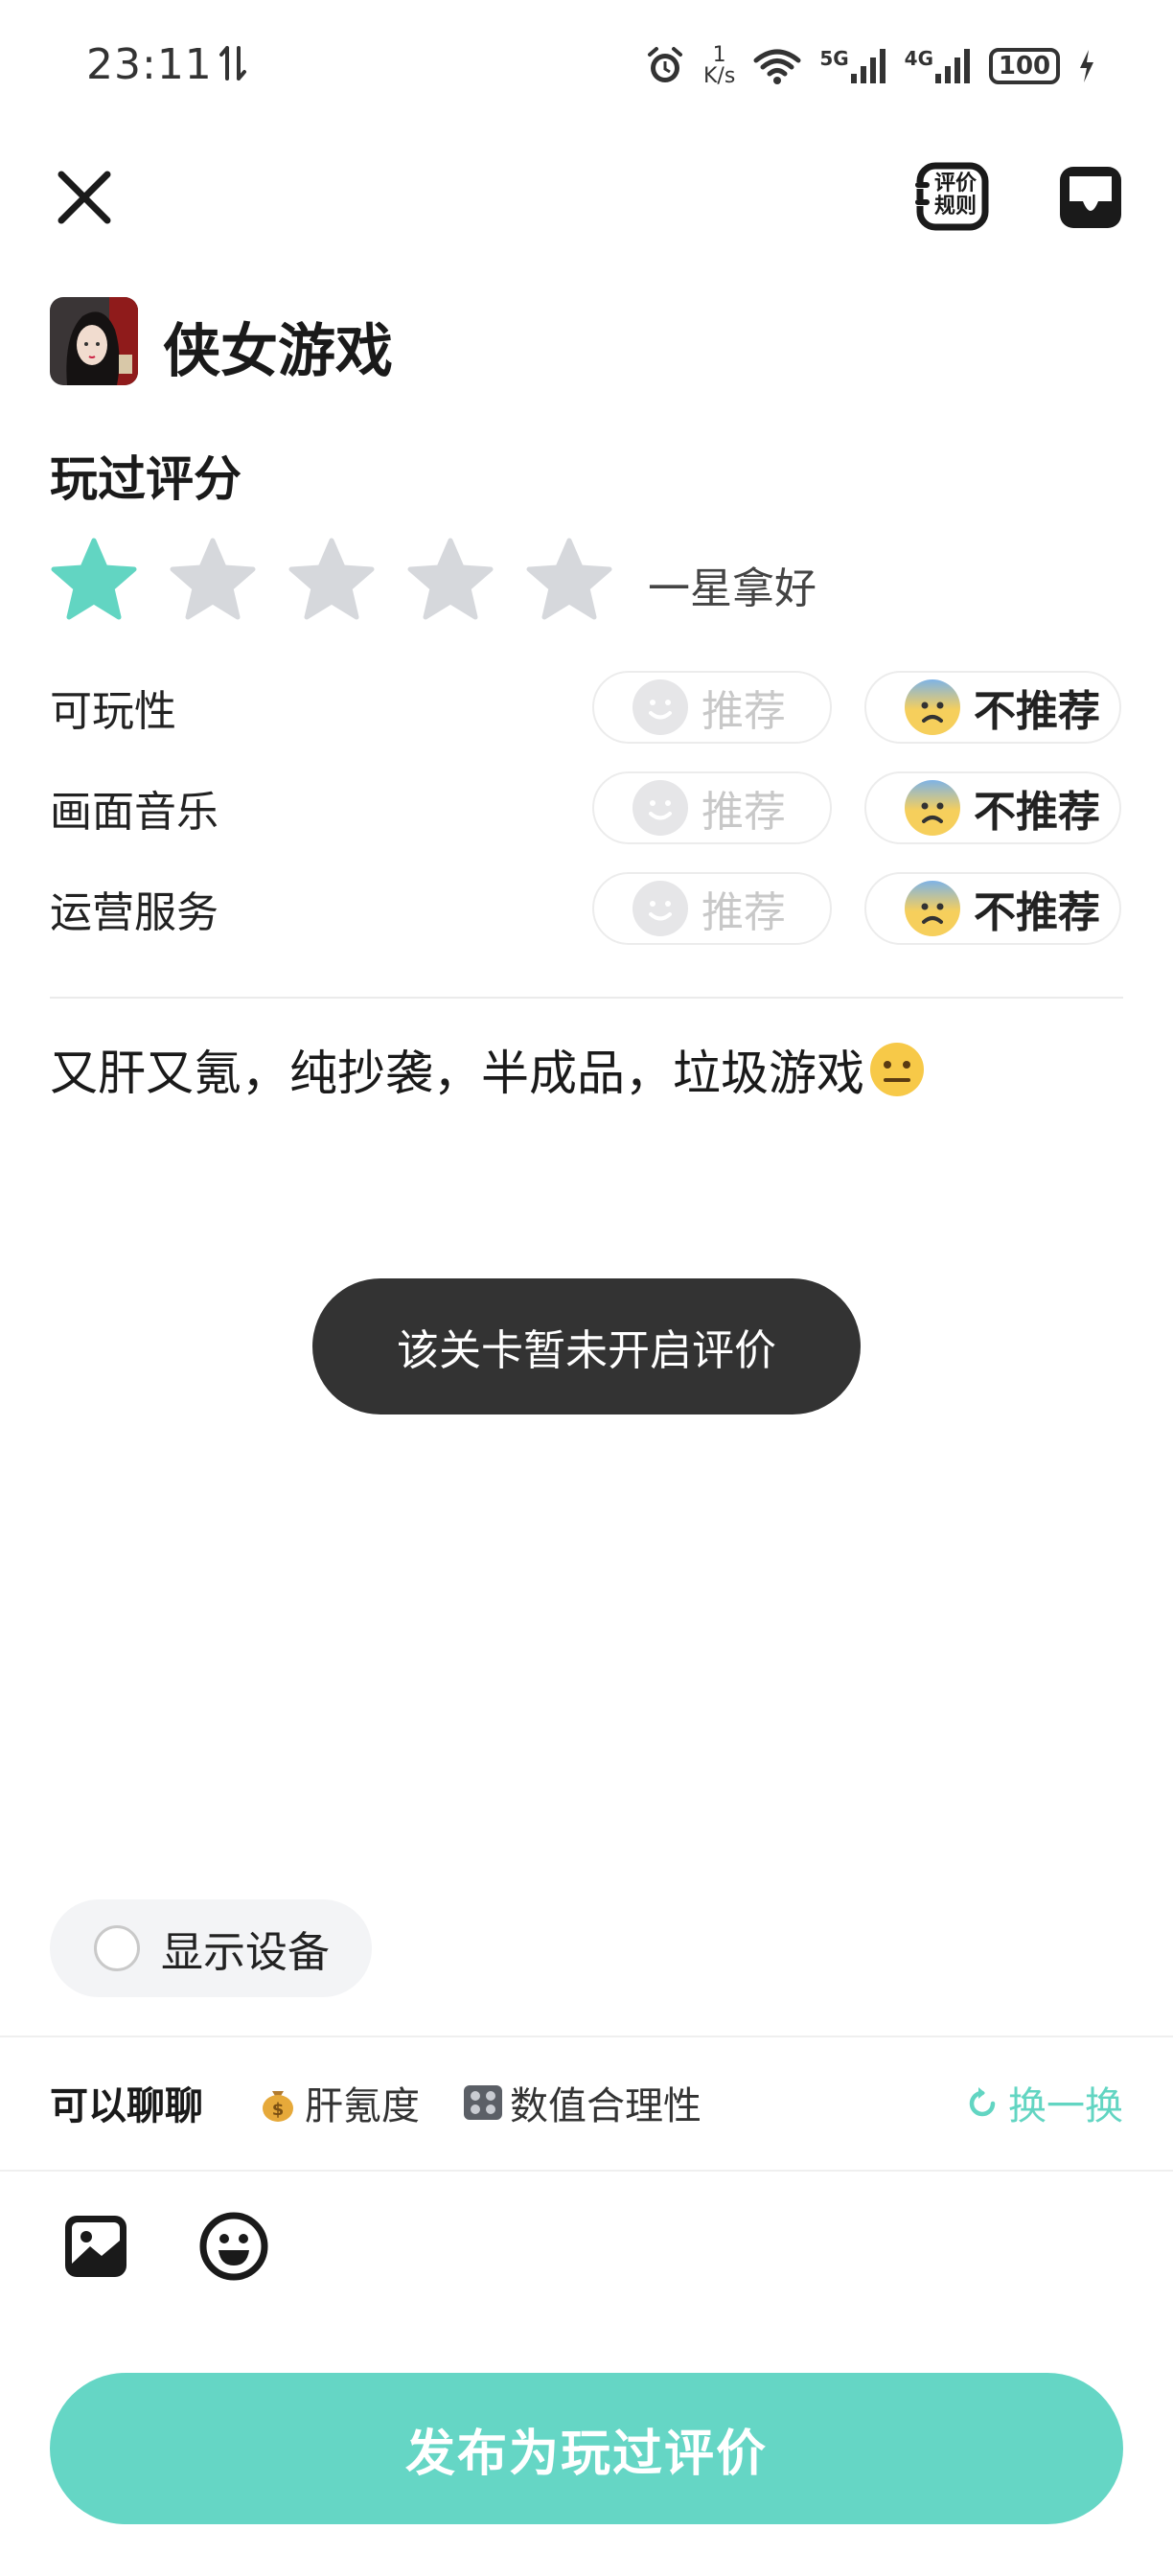  I want to click on visual-music-recommend-button: 推荐, so click(712, 807).